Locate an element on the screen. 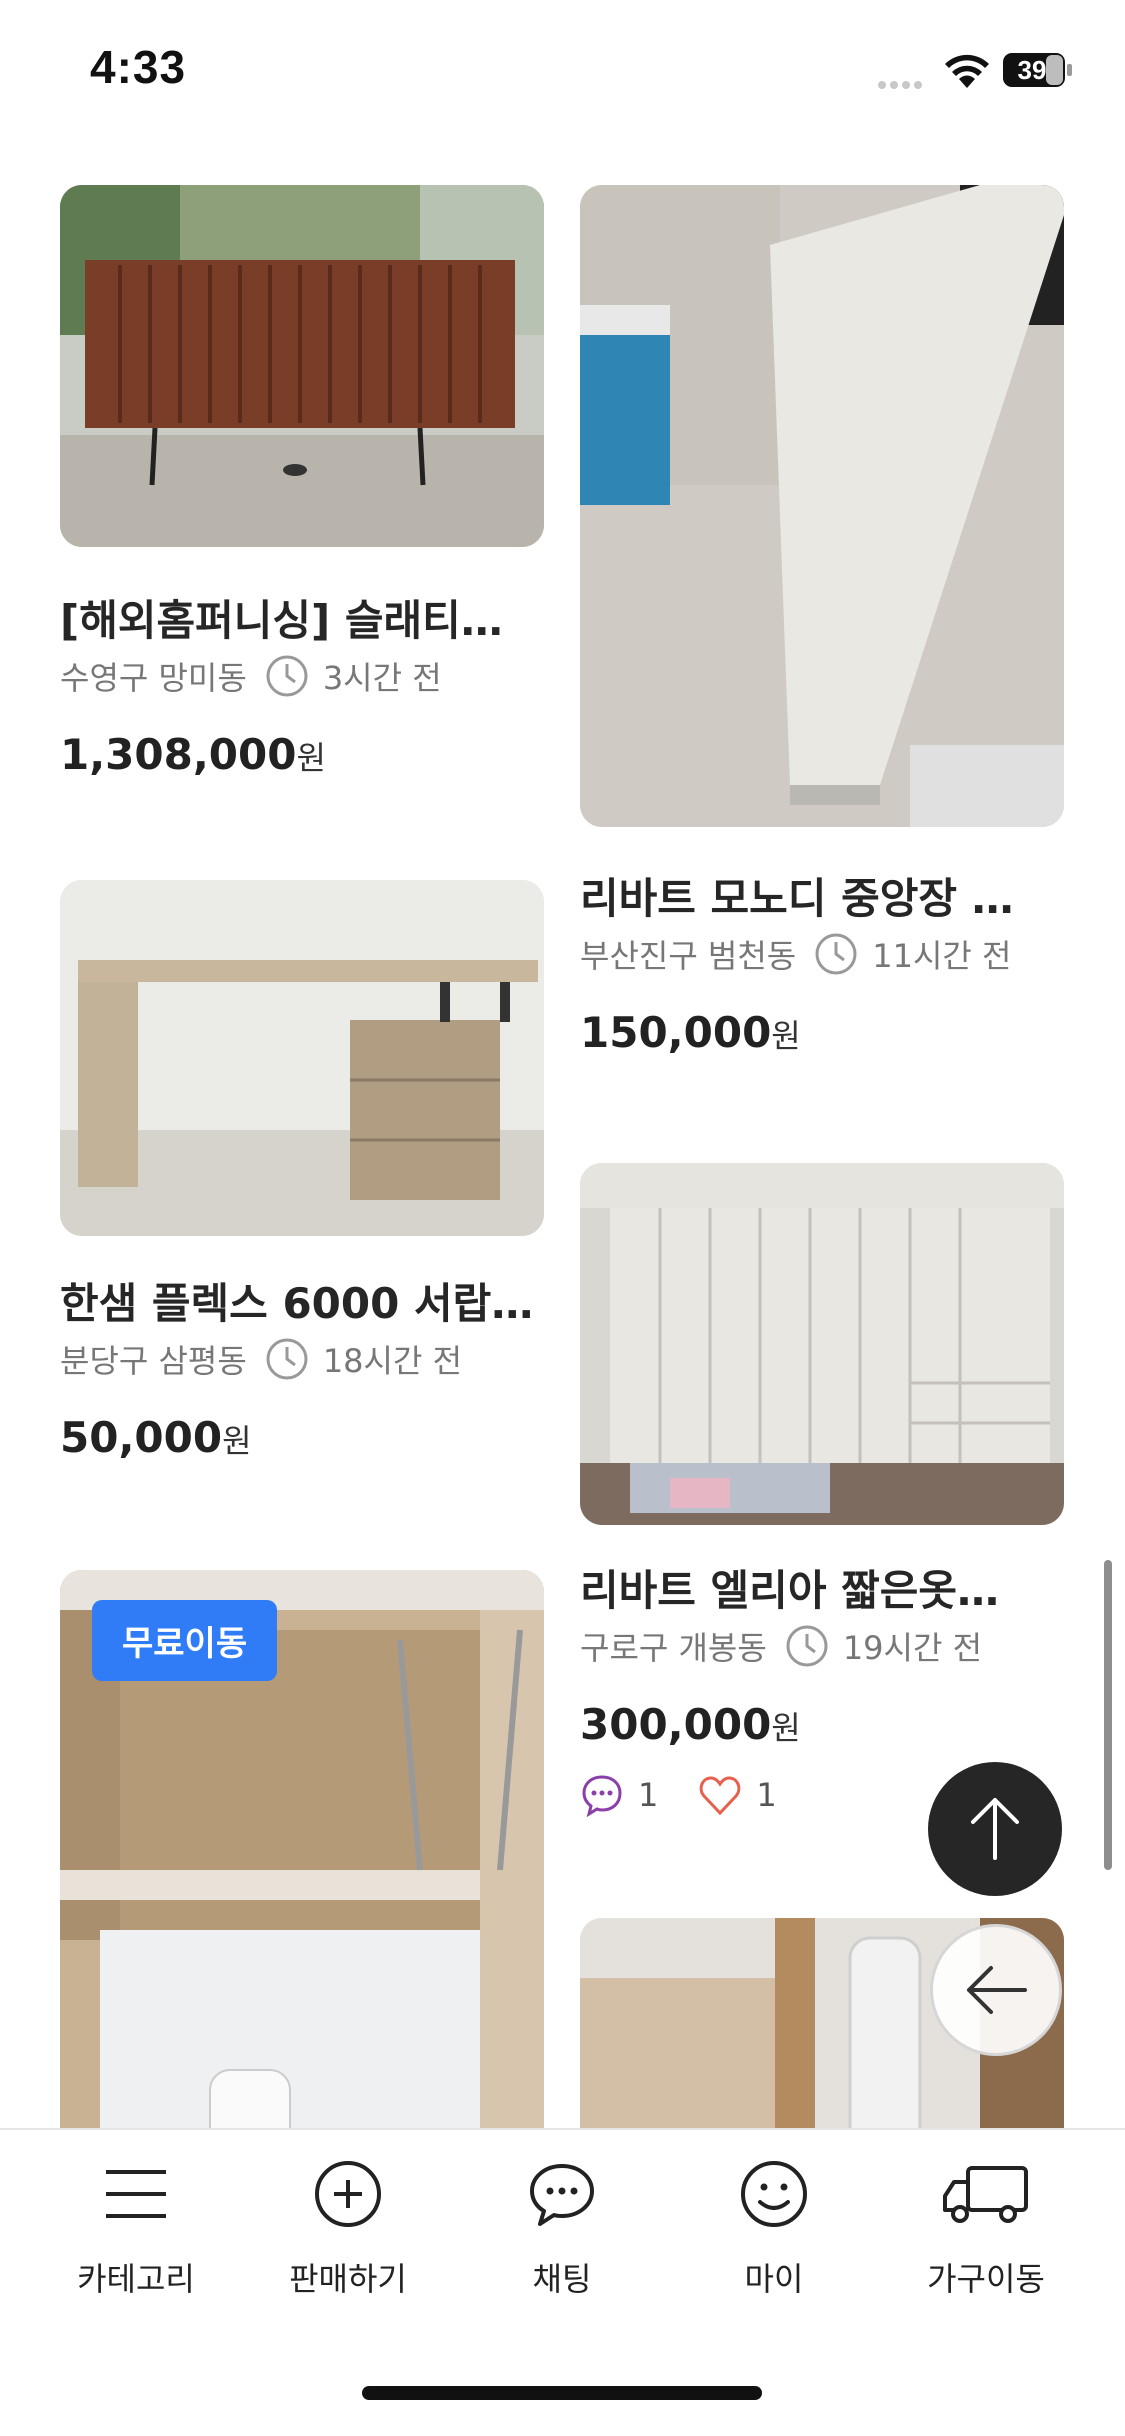 Image resolution: width=1125 pixels, height=2436 pixels. like-count: 1 is located at coordinates (766, 1795).